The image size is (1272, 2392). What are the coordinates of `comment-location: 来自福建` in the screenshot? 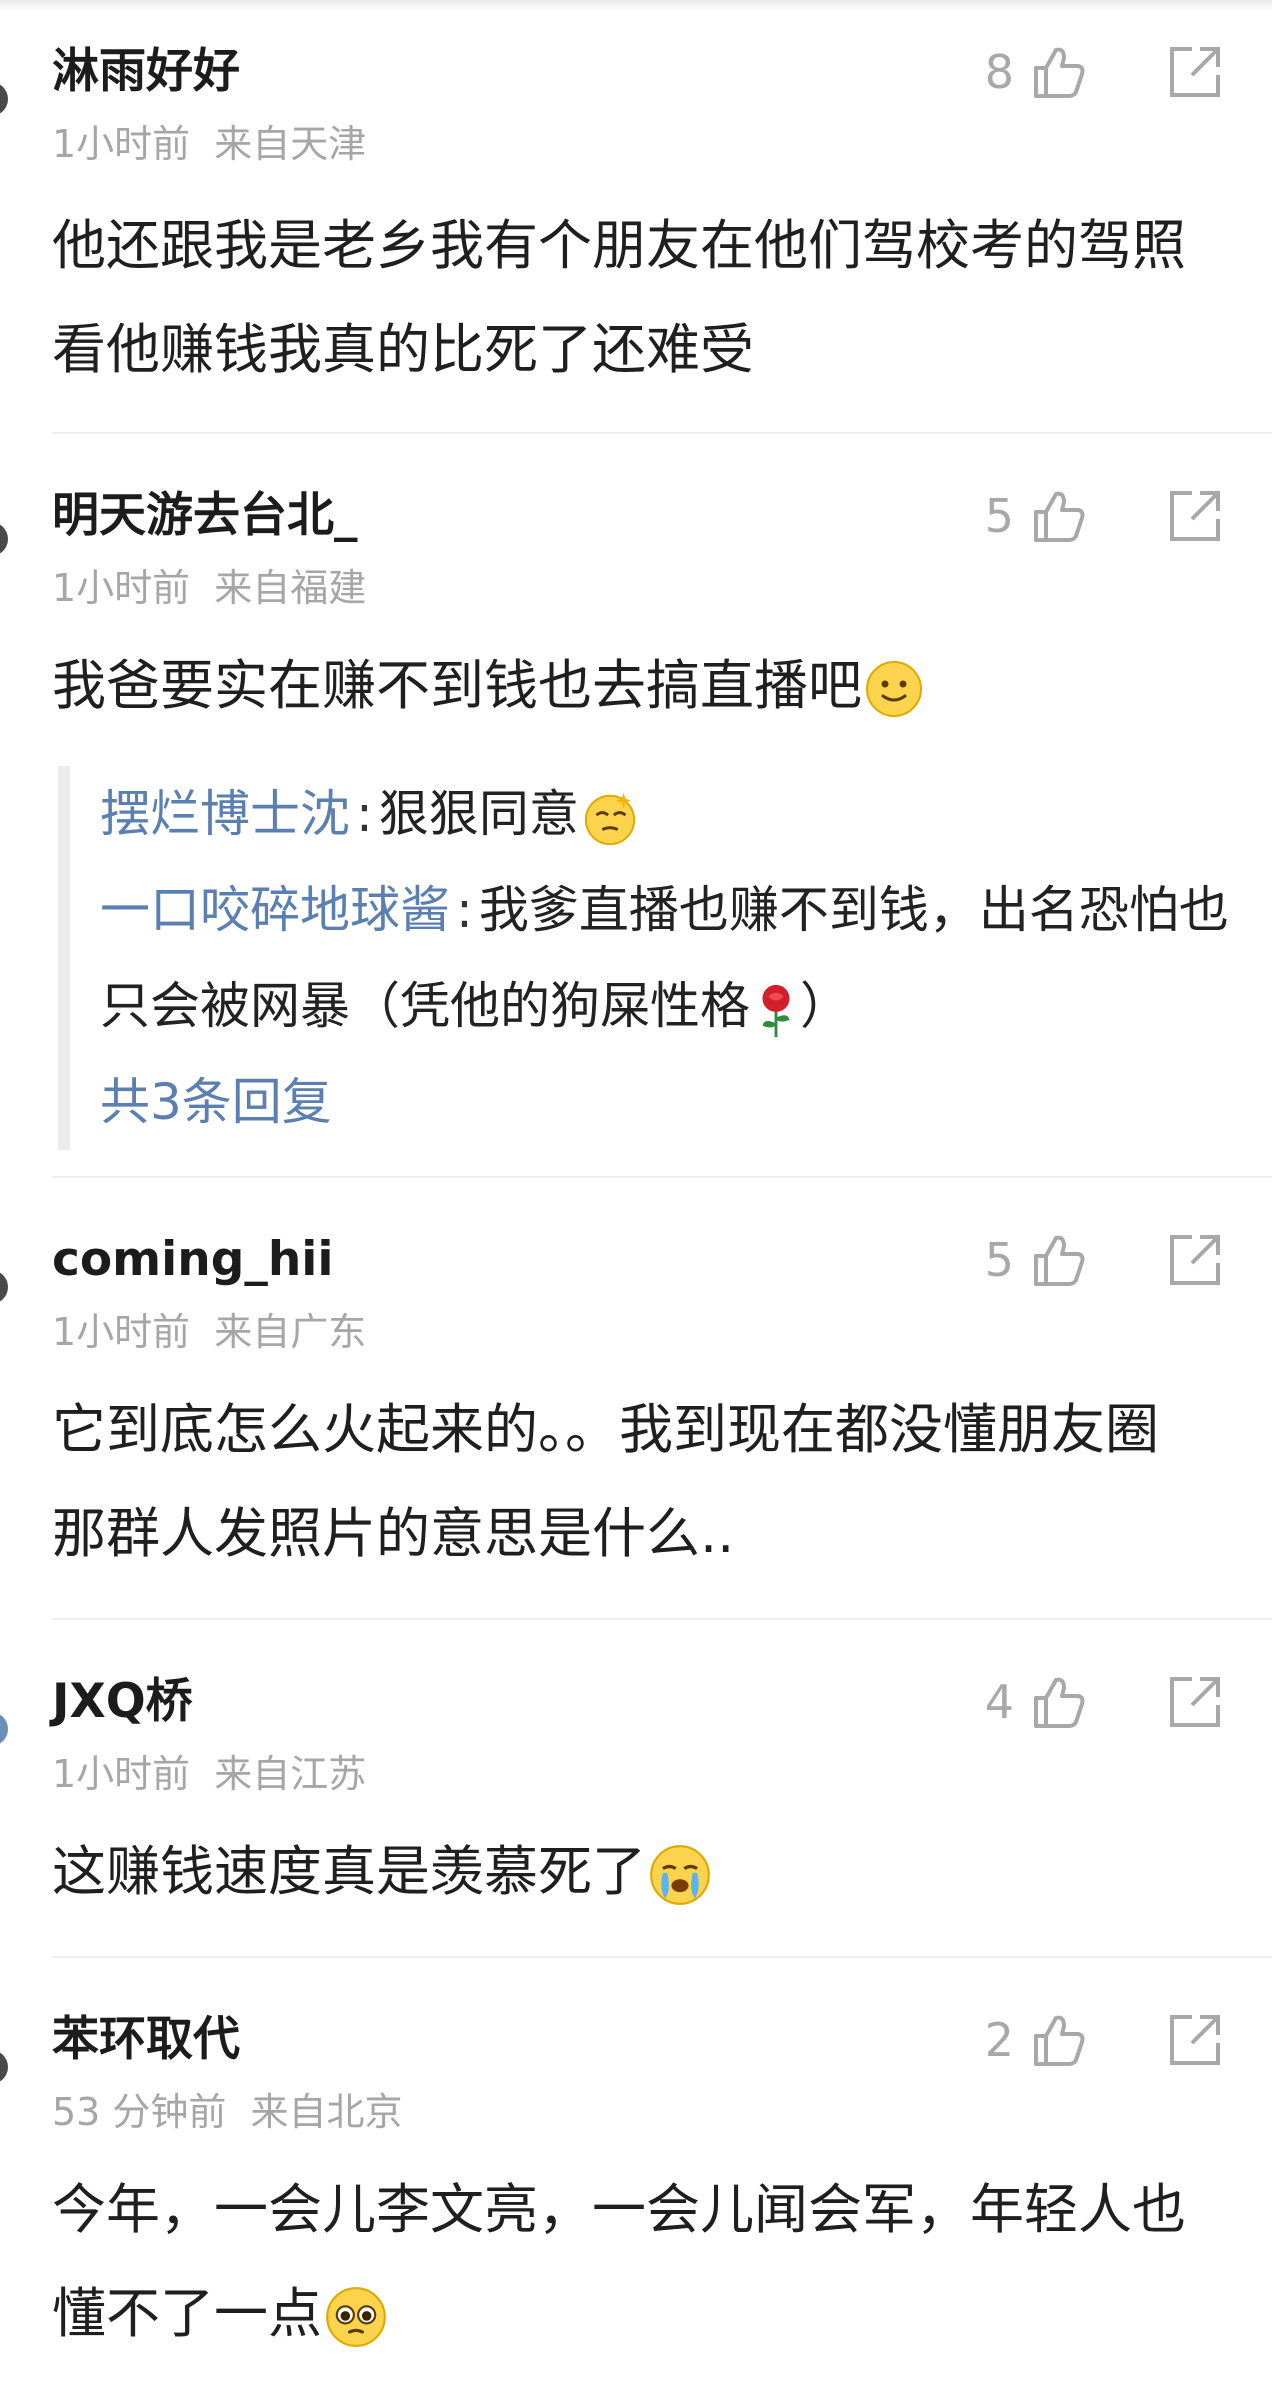 It's located at (290, 588).